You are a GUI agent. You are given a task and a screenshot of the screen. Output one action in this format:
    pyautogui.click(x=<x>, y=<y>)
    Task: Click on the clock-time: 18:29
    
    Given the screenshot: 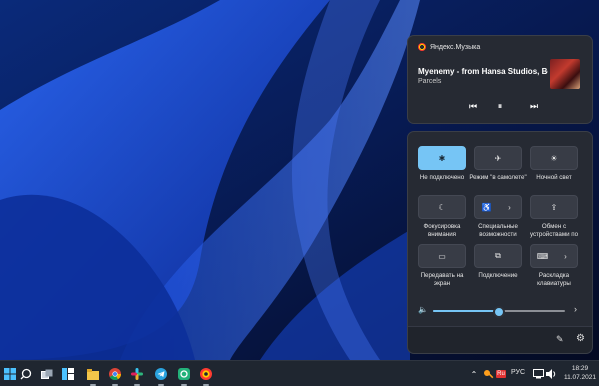 What is the action you would take?
    pyautogui.click(x=580, y=368)
    